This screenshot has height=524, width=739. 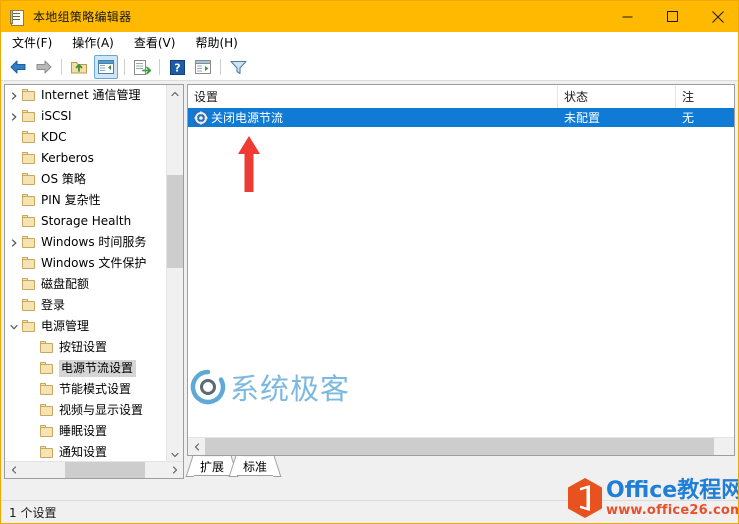 What do you see at coordinates (705, 97) in the screenshot?
I see `column-header-comment: 注` at bounding box center [705, 97].